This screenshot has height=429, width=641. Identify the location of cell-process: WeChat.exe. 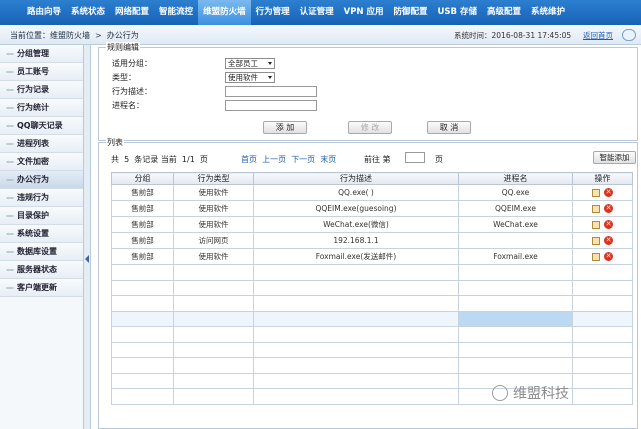
(515, 224).